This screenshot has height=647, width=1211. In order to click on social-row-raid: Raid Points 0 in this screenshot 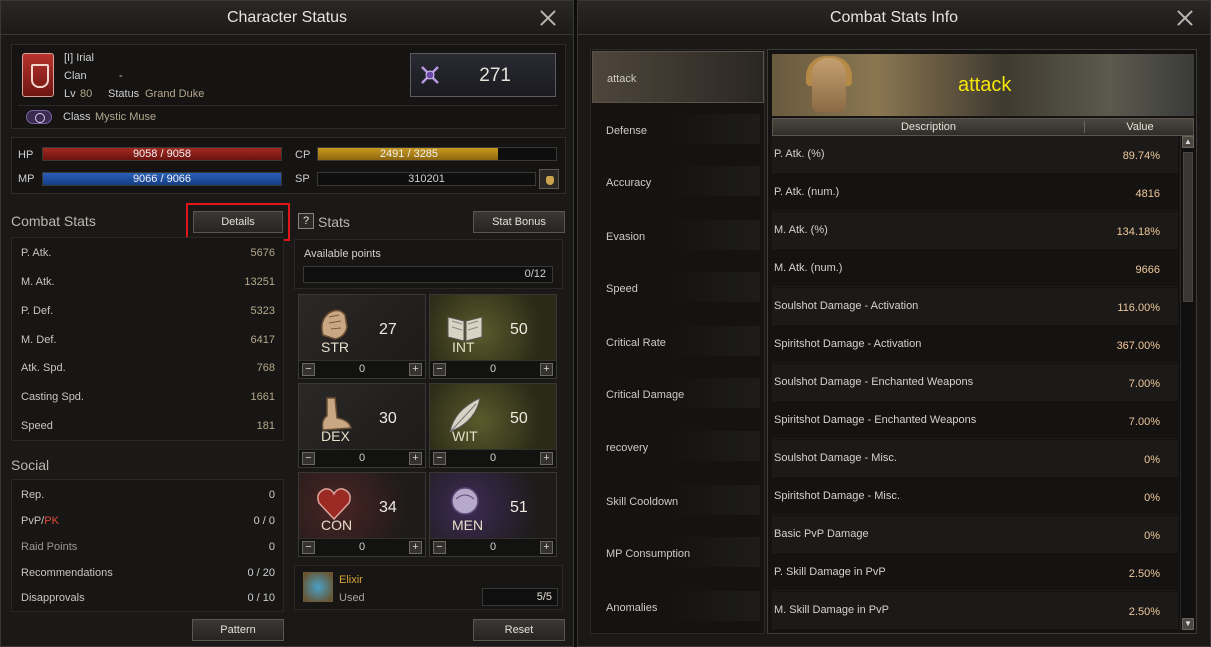, I will do `click(147, 551)`.